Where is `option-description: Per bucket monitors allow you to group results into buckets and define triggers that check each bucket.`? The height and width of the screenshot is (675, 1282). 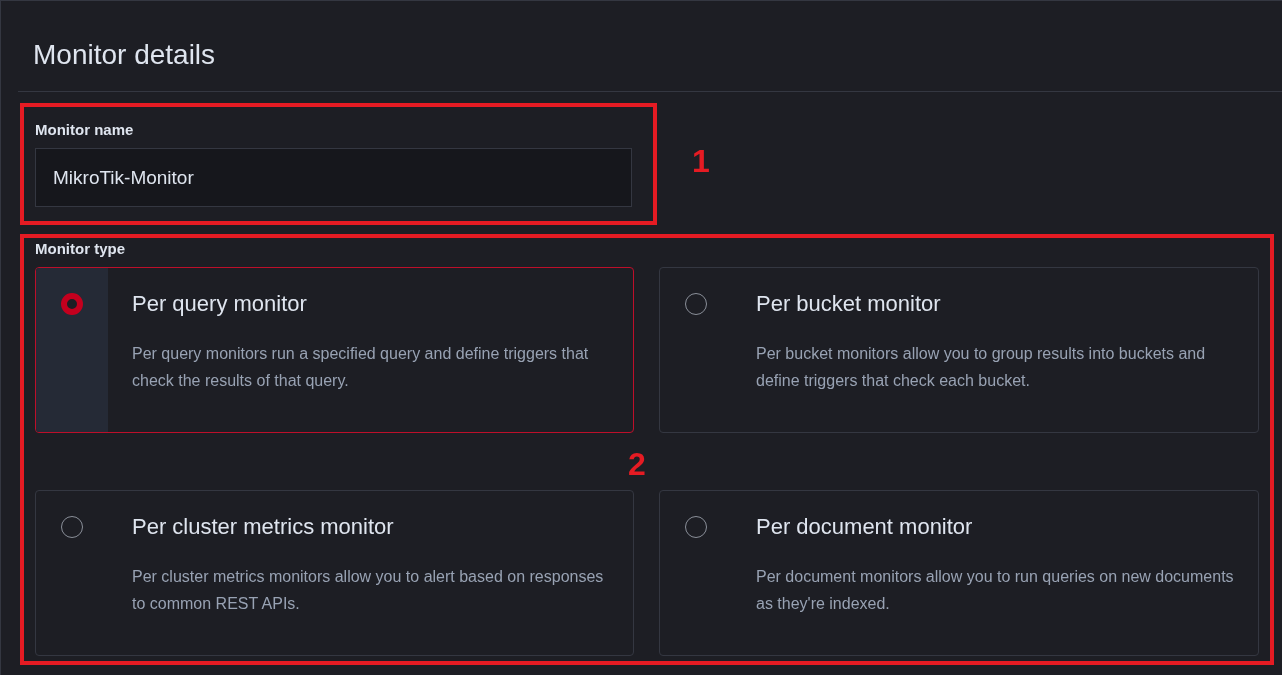 option-description: Per bucket monitors allow you to group results into buckets and define triggers that check each bucket. is located at coordinates (981, 367).